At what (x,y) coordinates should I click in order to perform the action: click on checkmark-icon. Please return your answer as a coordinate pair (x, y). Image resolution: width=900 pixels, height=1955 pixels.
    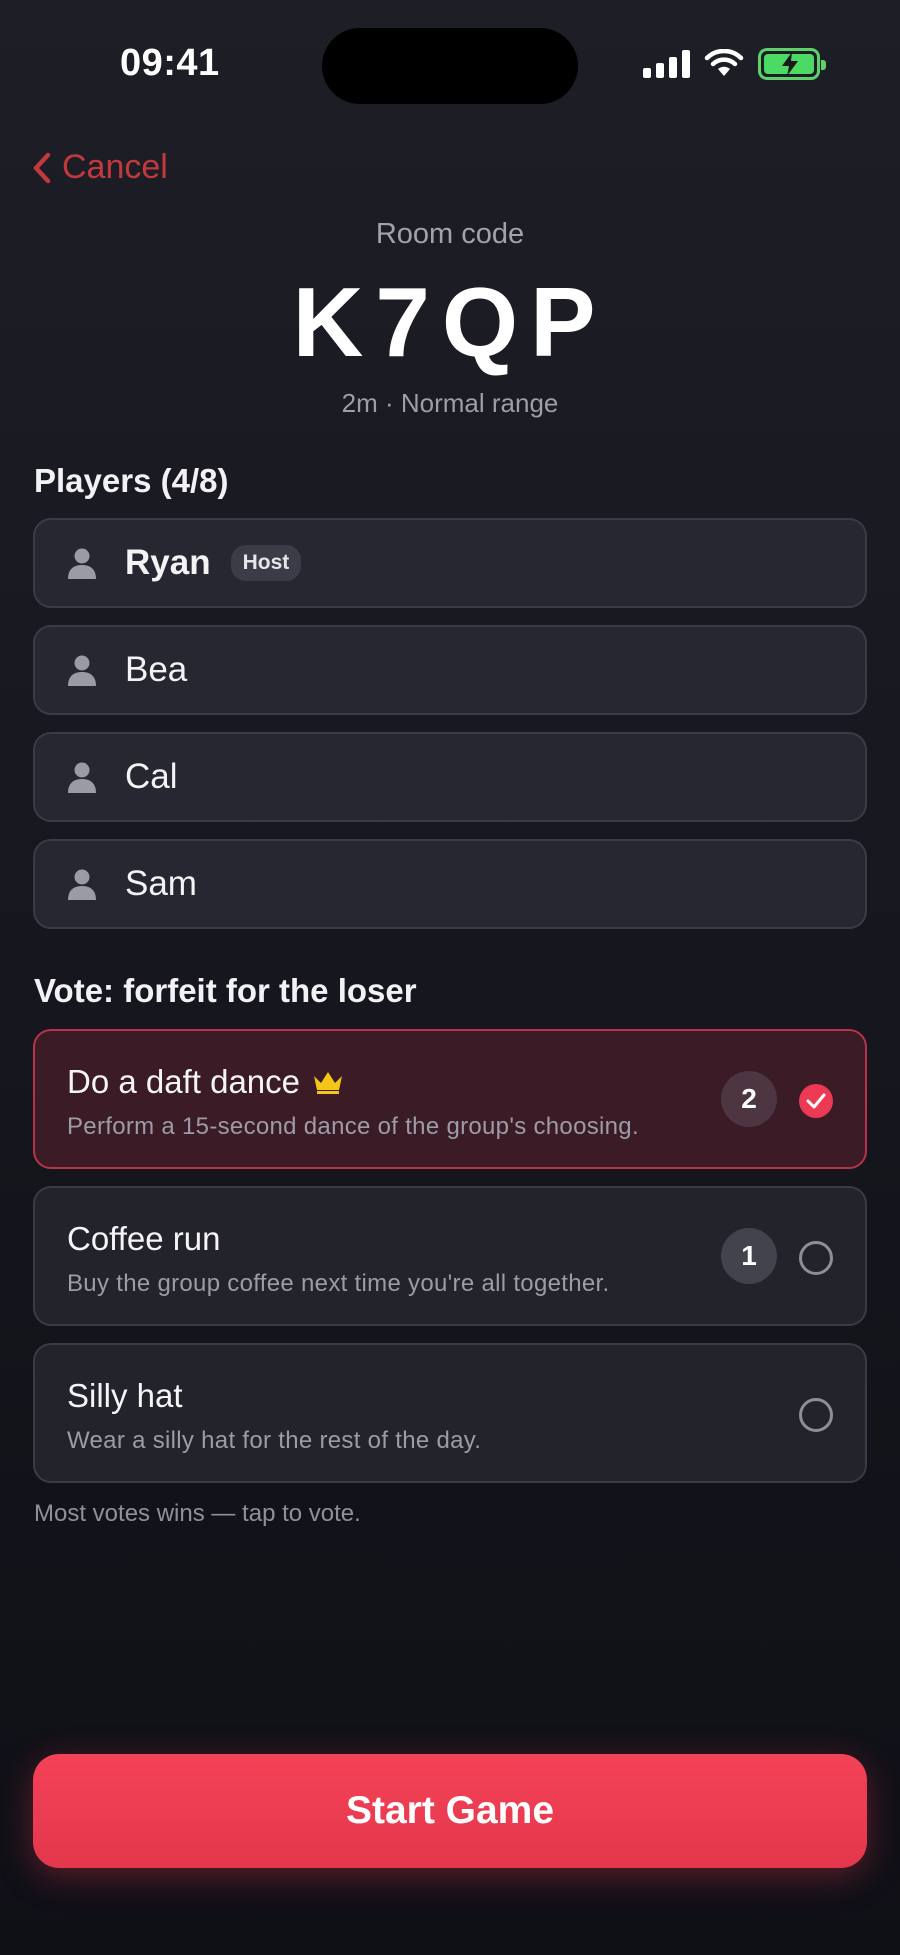
    Looking at the image, I should click on (816, 1101).